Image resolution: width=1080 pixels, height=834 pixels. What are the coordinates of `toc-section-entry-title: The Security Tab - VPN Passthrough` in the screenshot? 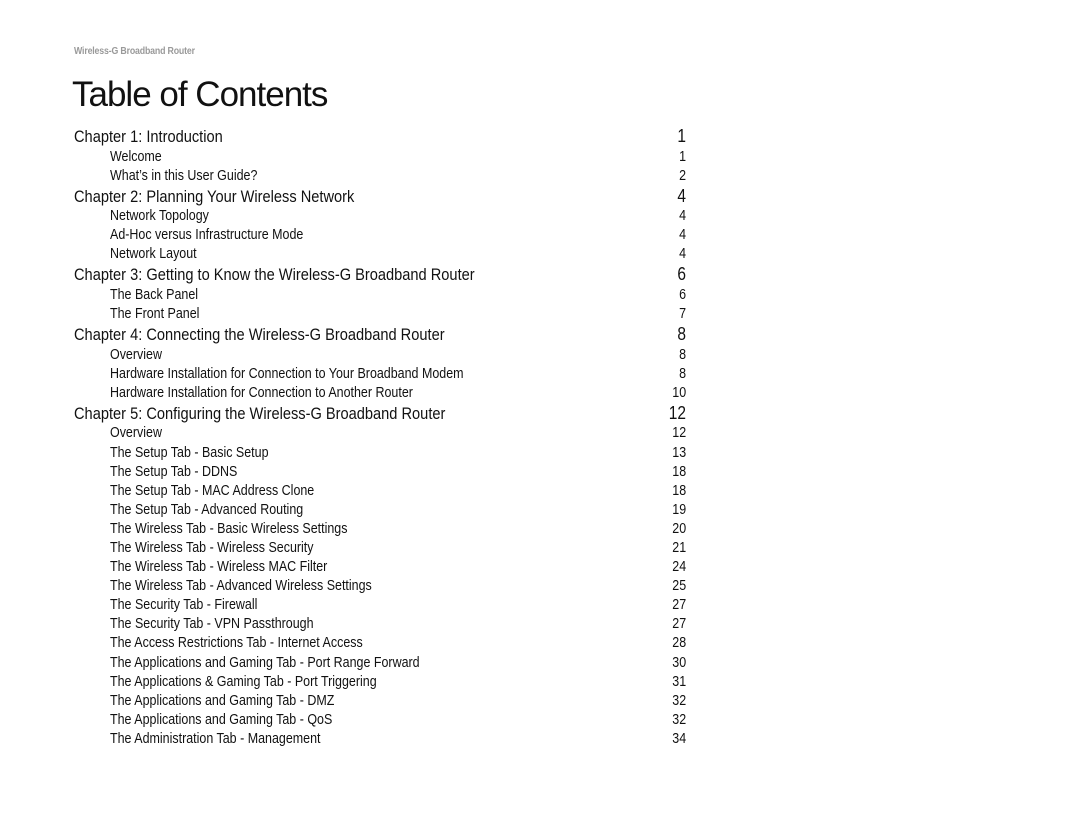 It's located at (212, 624).